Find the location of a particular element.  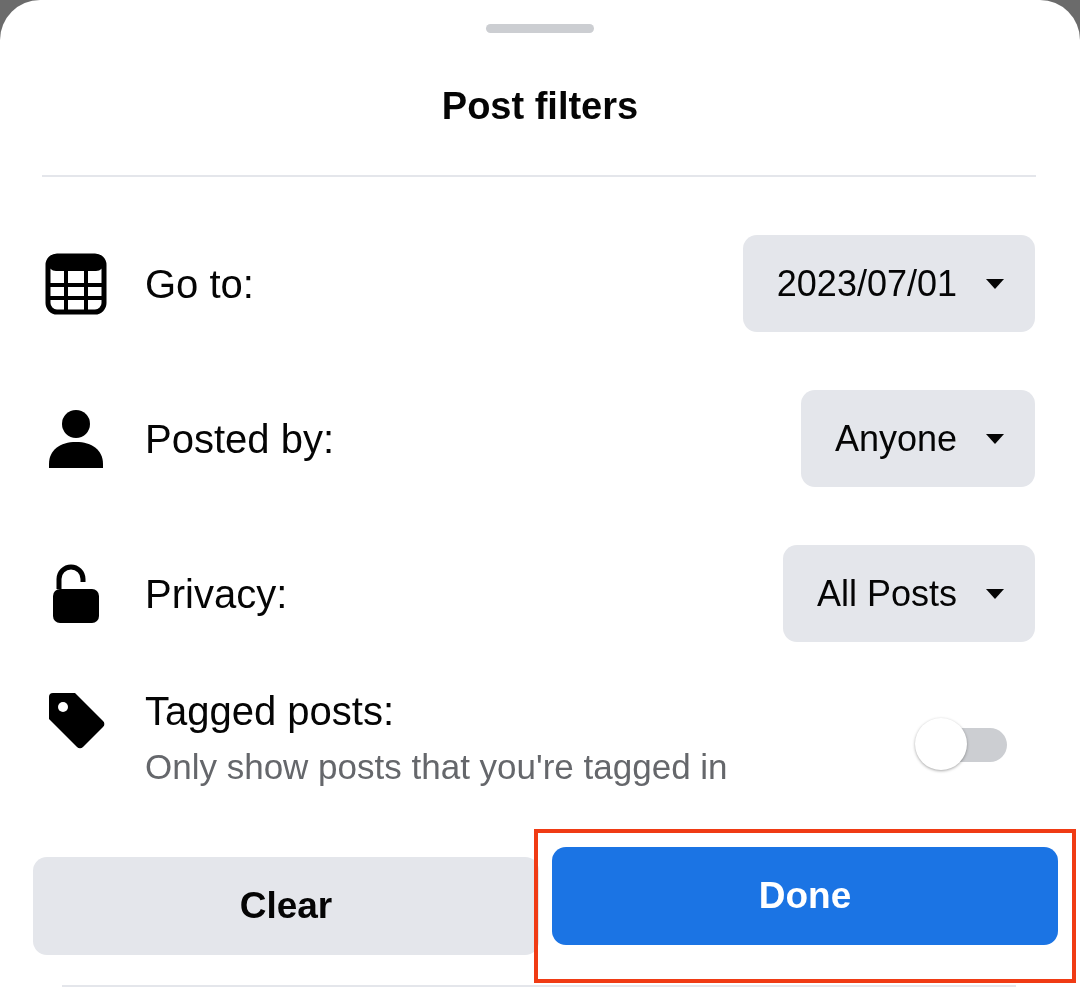

dropdown-button: 2023/07/01 is located at coordinates (888, 284).